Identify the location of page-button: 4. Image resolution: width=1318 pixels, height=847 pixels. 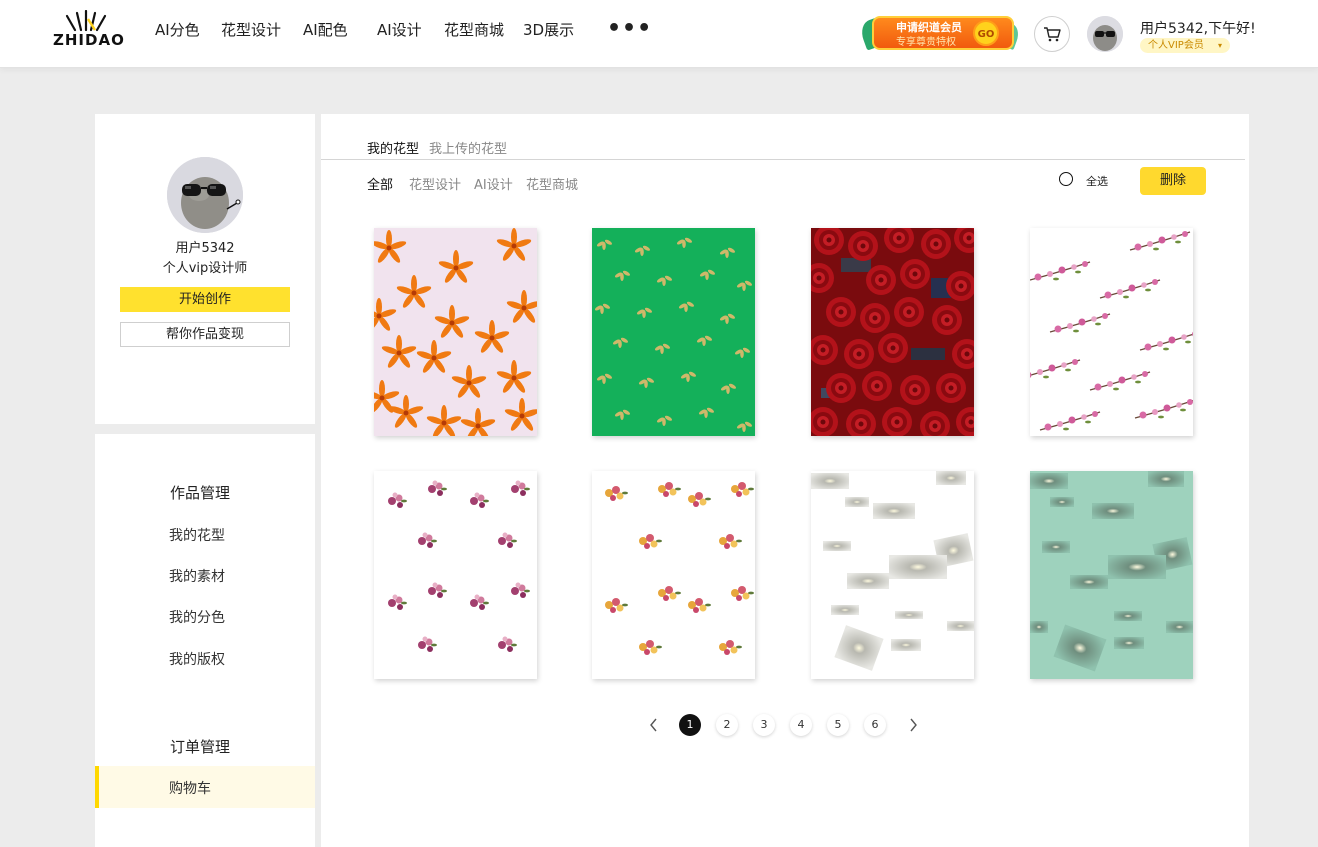
(801, 725).